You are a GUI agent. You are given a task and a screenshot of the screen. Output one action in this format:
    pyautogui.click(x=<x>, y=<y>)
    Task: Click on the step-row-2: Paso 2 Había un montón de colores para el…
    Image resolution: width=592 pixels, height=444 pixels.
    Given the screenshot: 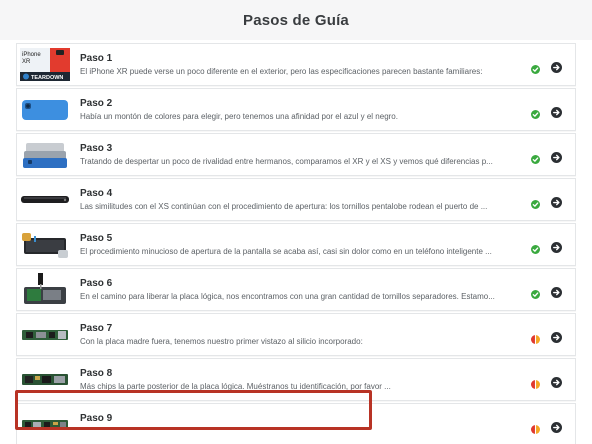 What is the action you would take?
    pyautogui.click(x=296, y=109)
    